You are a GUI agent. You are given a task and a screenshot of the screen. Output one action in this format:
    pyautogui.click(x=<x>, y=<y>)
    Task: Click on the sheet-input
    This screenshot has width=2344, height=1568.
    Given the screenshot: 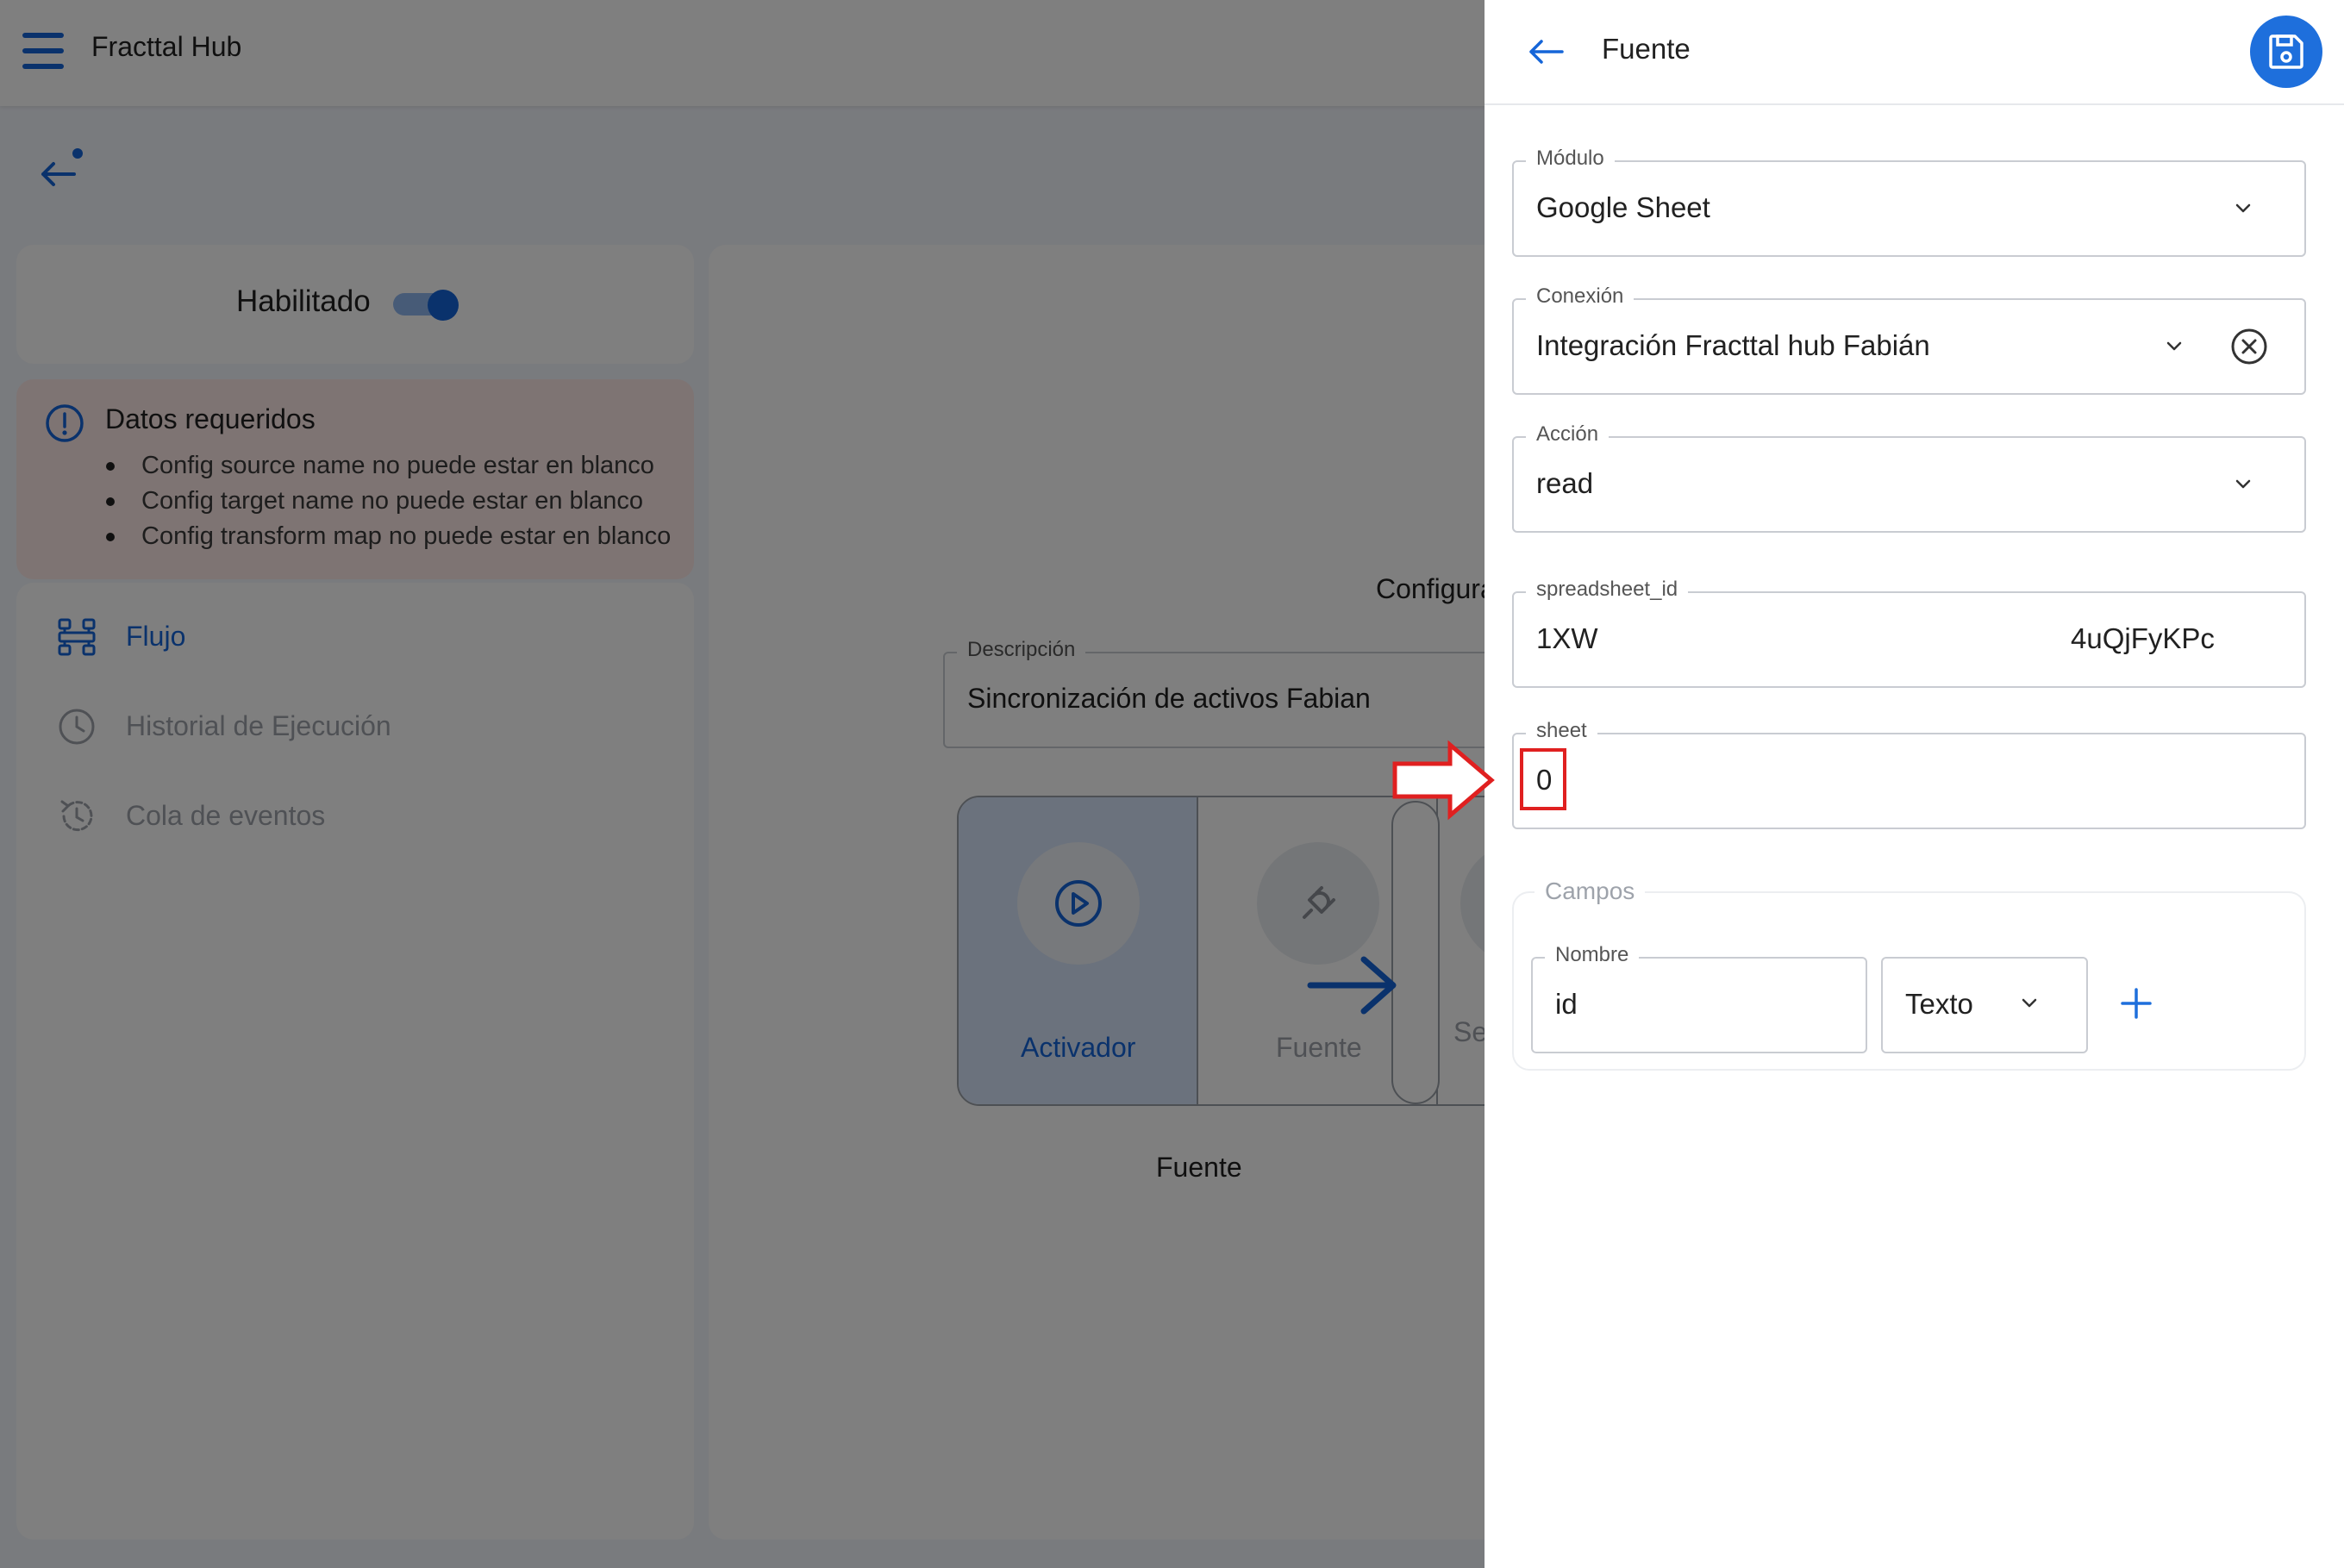 What is the action you would take?
    pyautogui.click(x=1909, y=781)
    